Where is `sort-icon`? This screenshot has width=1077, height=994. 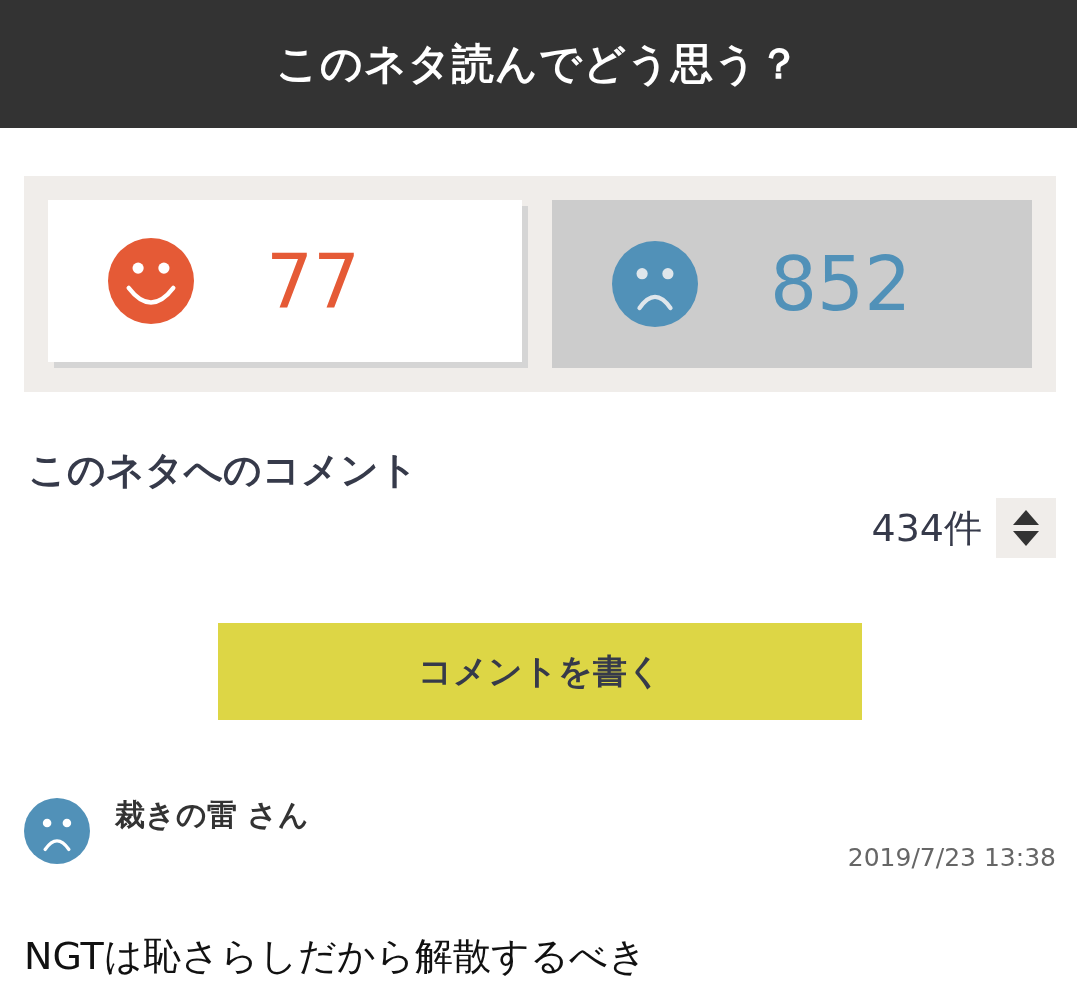
sort-icon is located at coordinates (1026, 528).